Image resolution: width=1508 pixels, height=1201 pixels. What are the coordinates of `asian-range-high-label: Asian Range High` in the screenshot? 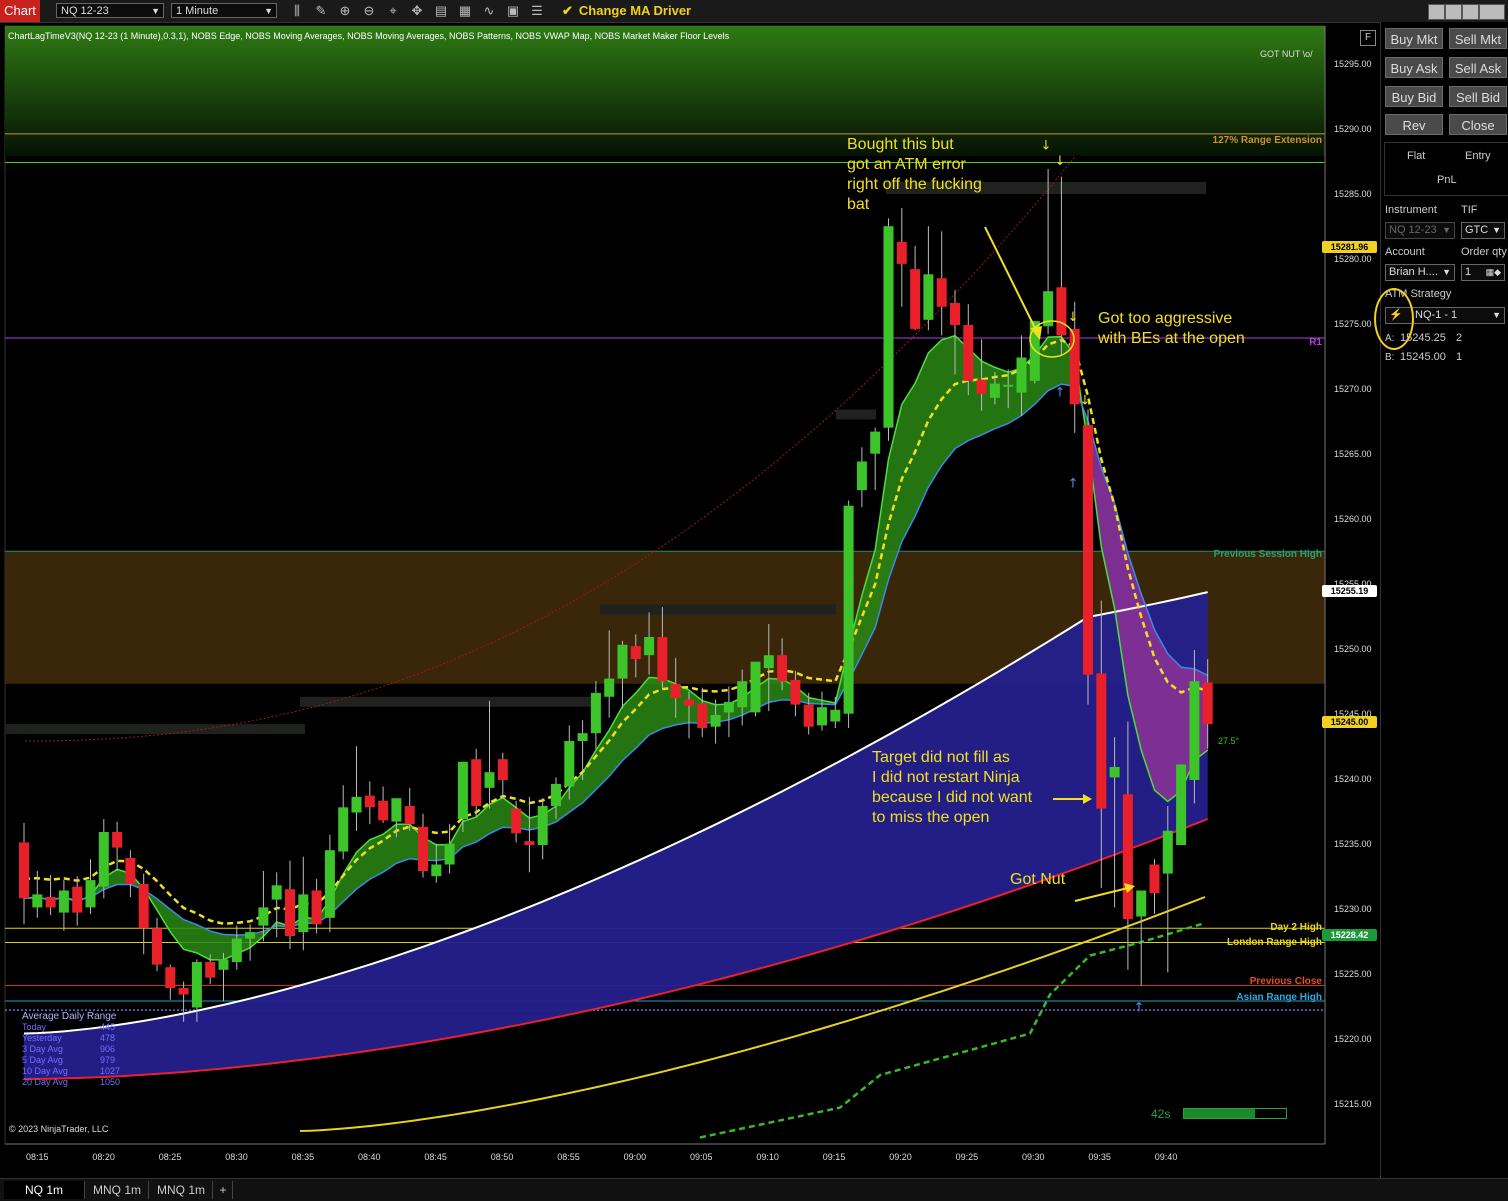 It's located at (1279, 997).